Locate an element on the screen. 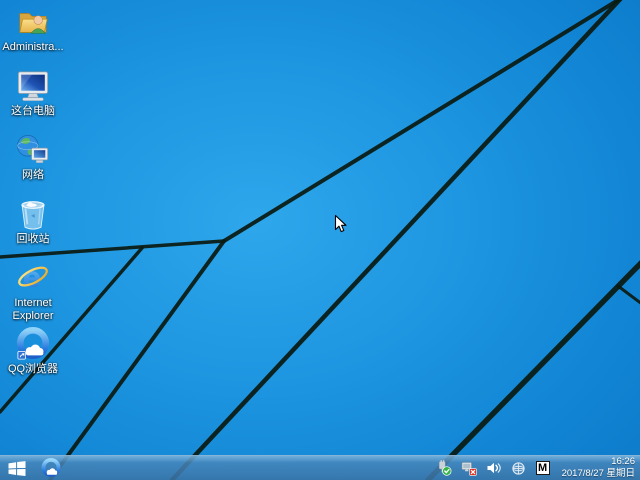 This screenshot has height=480, width=640. desktop-icon-label: 回收站 is located at coordinates (33, 239).